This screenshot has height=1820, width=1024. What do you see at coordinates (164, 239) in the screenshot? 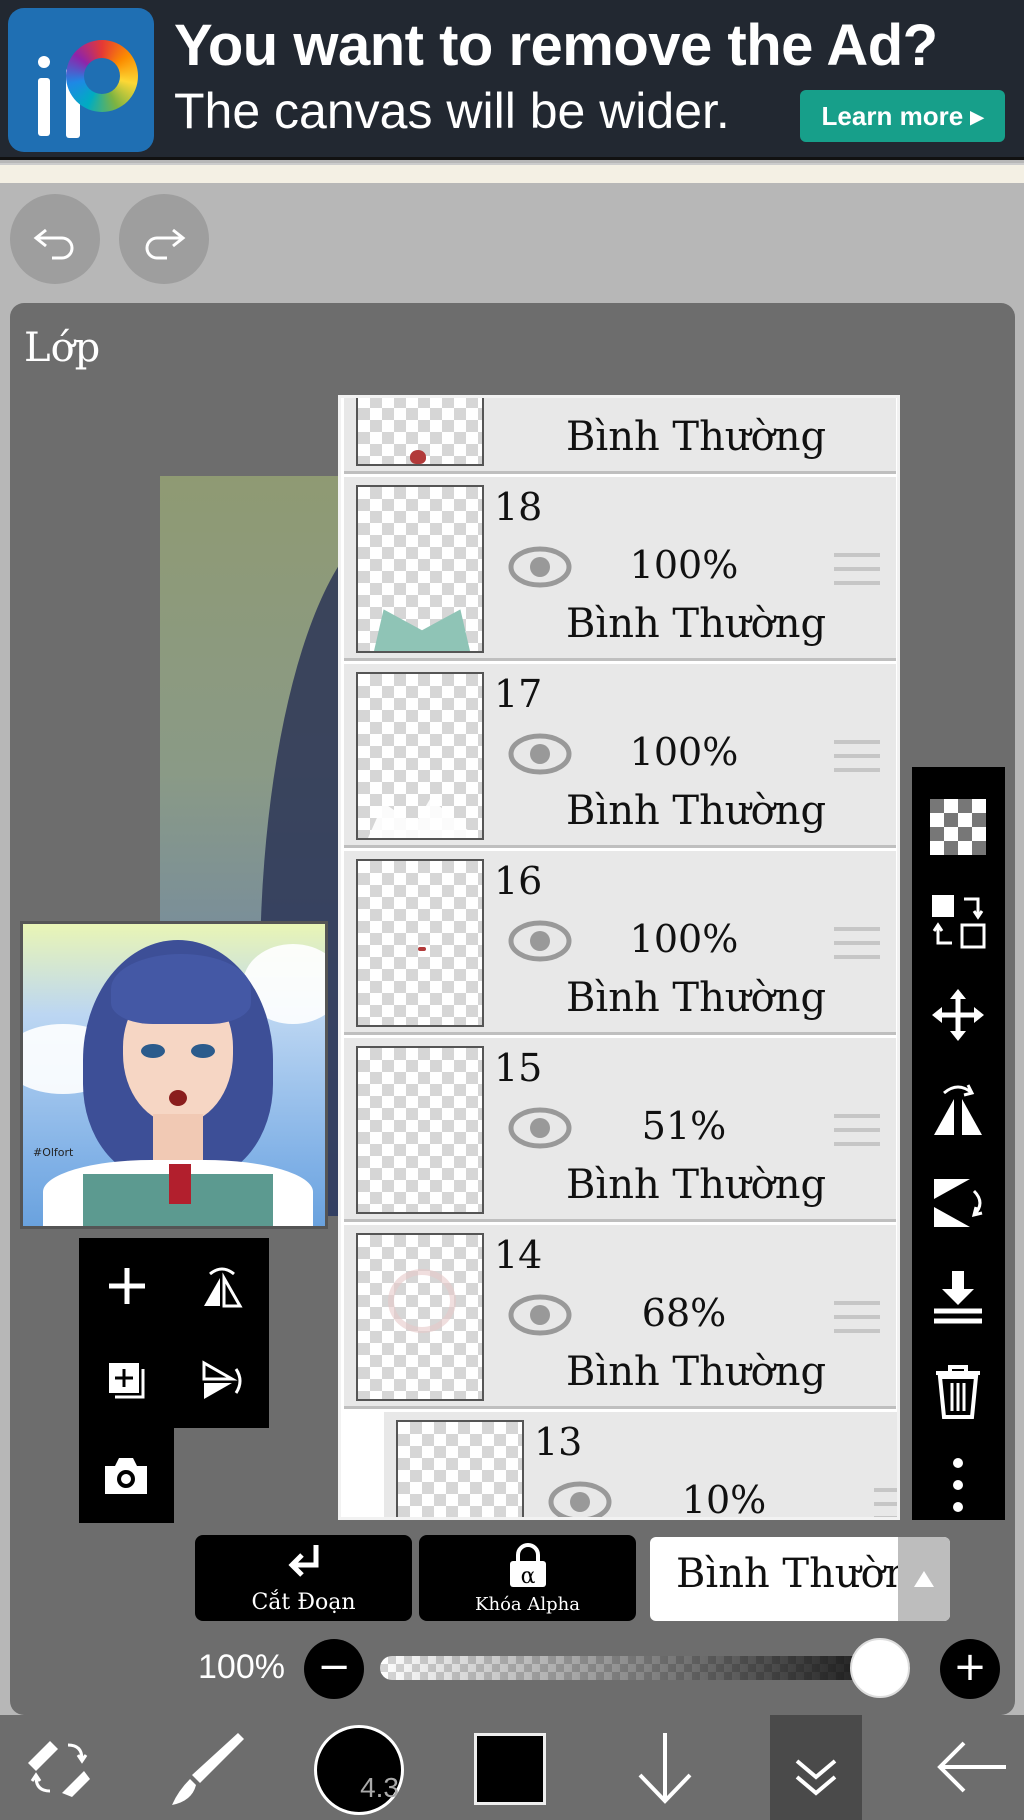
I see `redo-button` at bounding box center [164, 239].